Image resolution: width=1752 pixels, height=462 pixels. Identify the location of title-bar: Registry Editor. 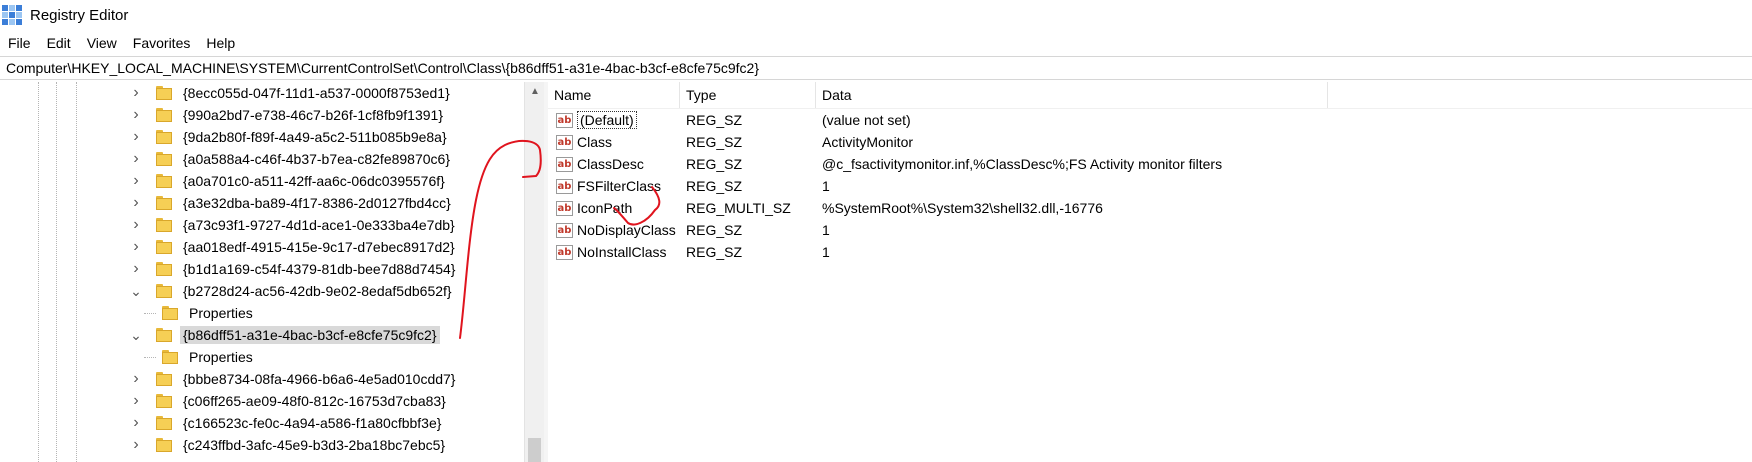
(876, 15).